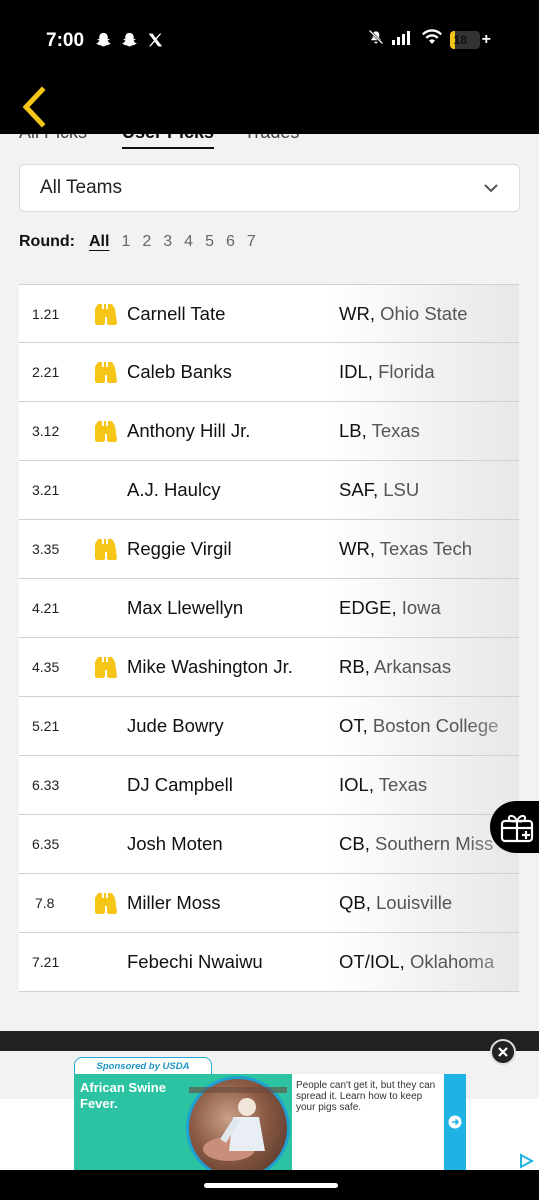 The width and height of the screenshot is (539, 1200). Describe the element at coordinates (46, 667) in the screenshot. I see `pick-number: 4.35` at that location.